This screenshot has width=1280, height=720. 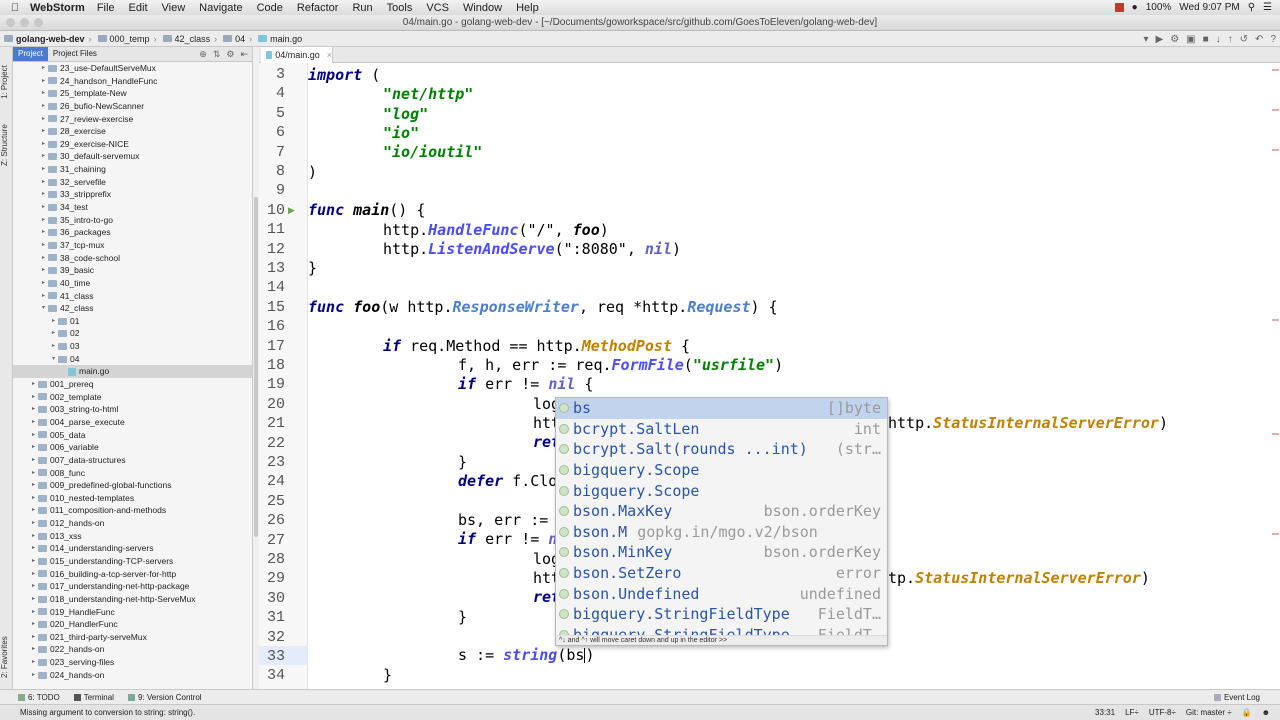 What do you see at coordinates (401, 133) in the screenshot?
I see `code-line: "io"` at bounding box center [401, 133].